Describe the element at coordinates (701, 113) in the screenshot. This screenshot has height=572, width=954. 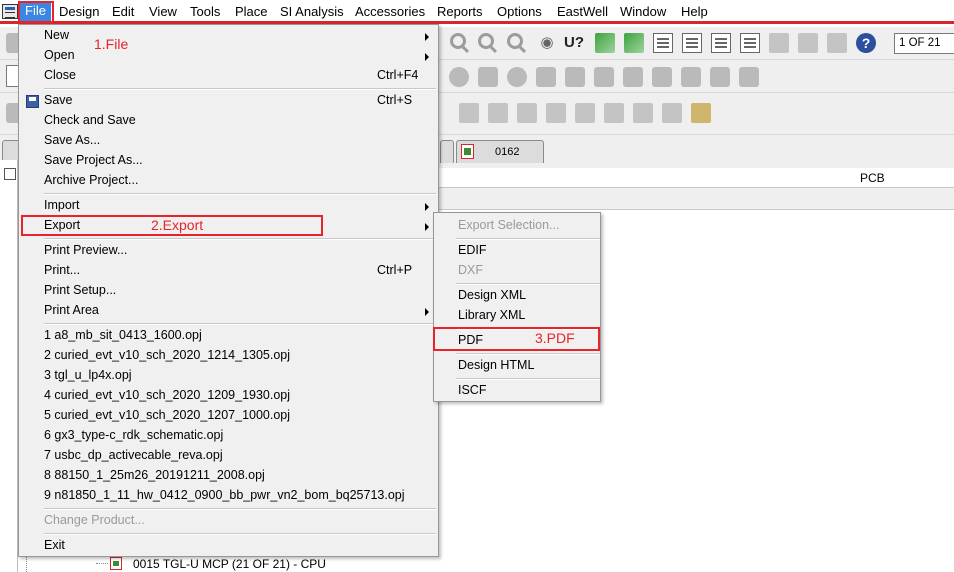
I see `lock-icon` at that location.